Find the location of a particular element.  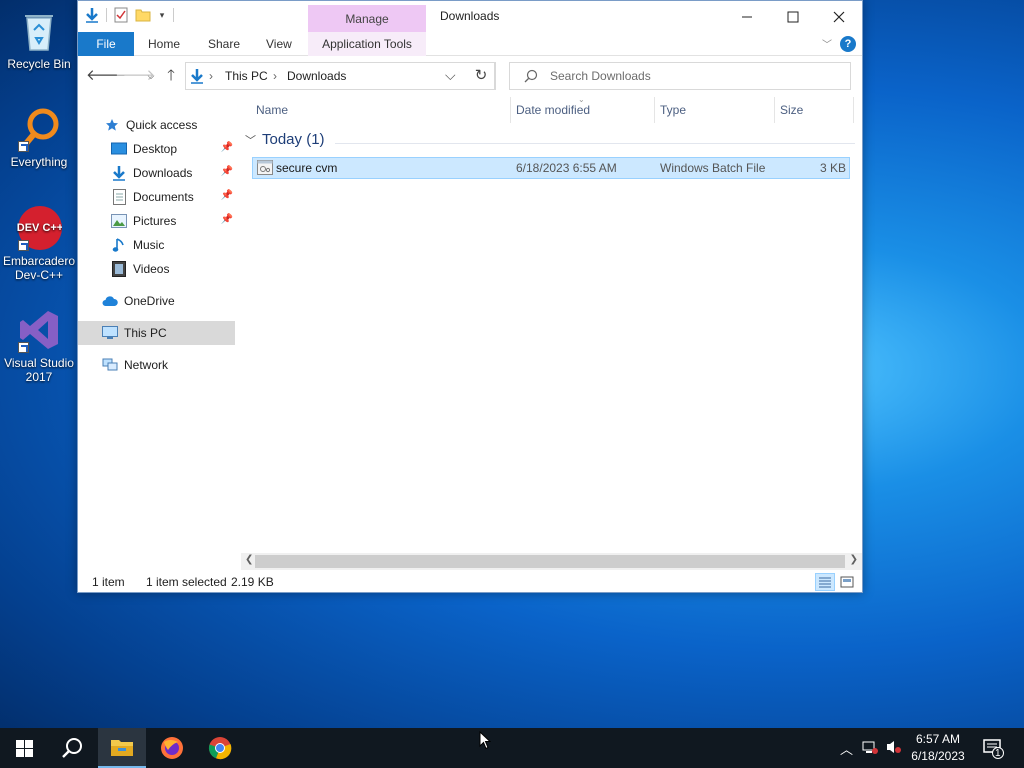

notification-icon is located at coordinates (993, 749).